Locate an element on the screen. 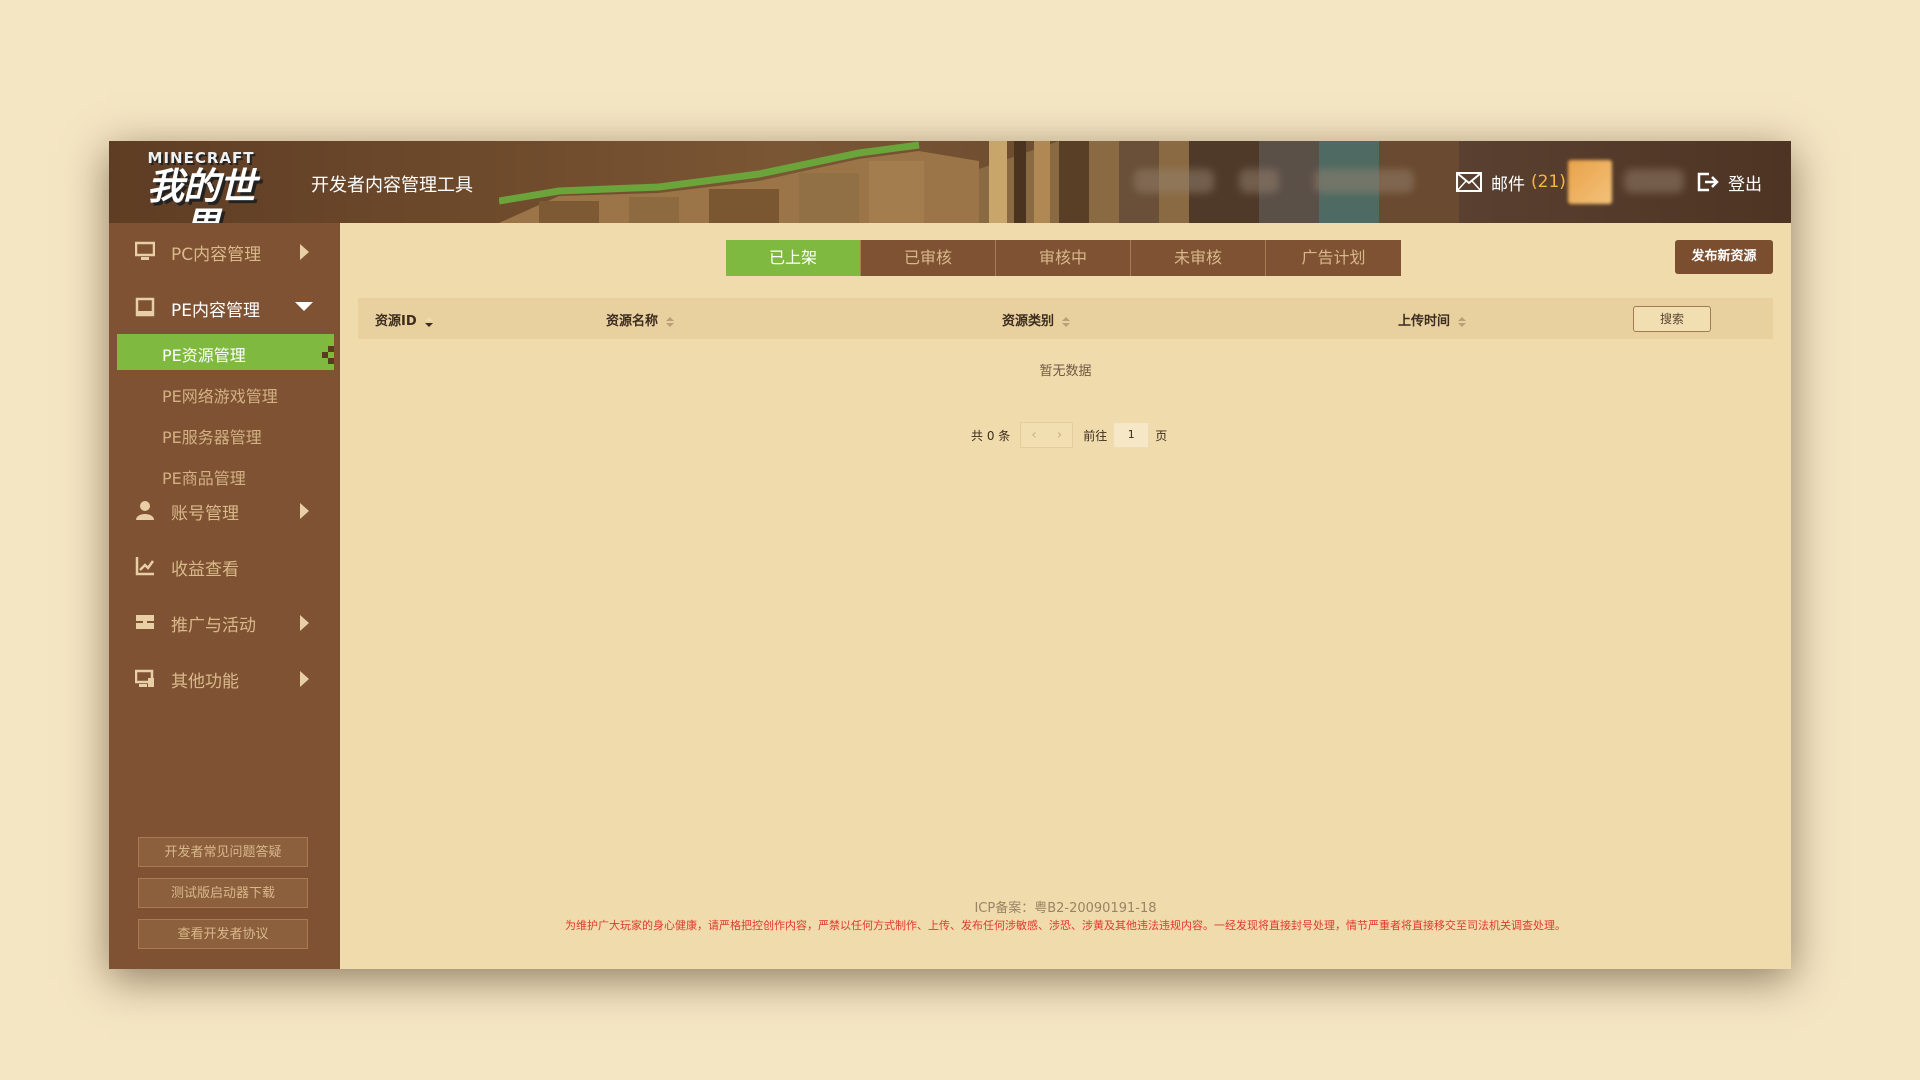  devices-icon is located at coordinates (144, 678).